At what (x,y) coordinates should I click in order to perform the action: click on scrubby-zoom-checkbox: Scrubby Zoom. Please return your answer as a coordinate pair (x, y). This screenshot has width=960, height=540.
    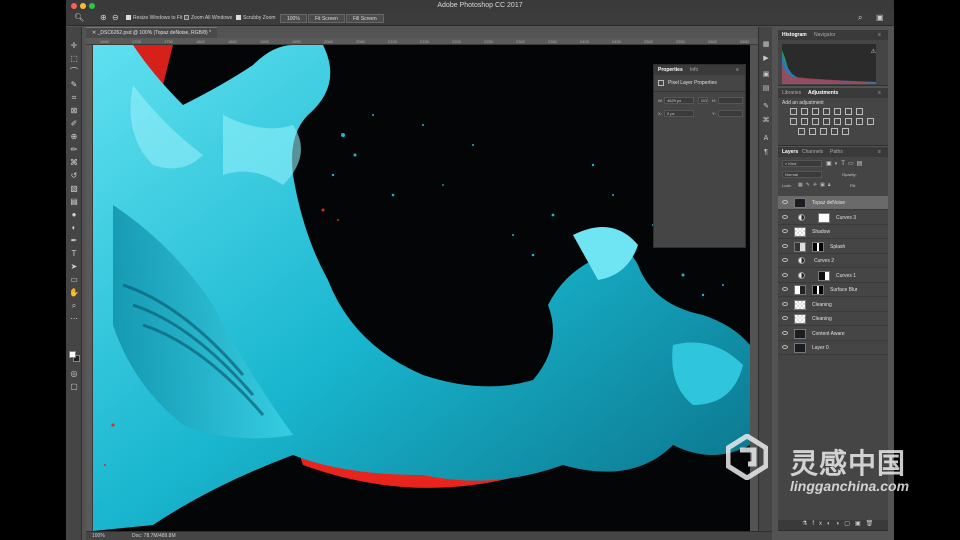
    Looking at the image, I should click on (256, 18).